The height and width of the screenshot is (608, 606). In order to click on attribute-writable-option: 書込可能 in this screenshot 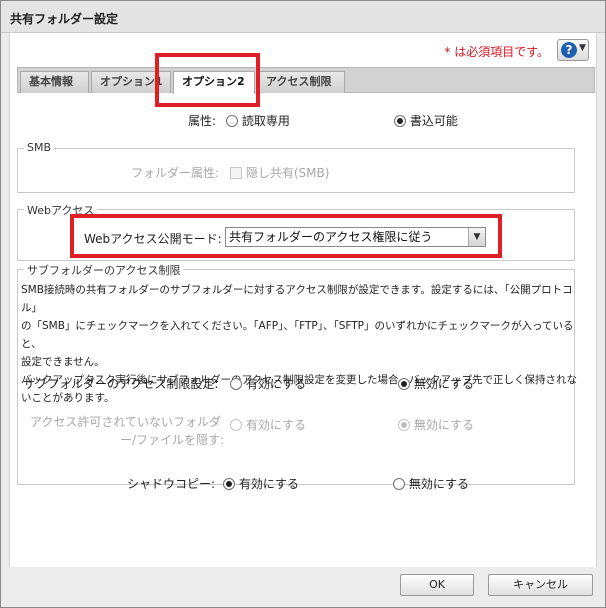, I will do `click(426, 120)`.